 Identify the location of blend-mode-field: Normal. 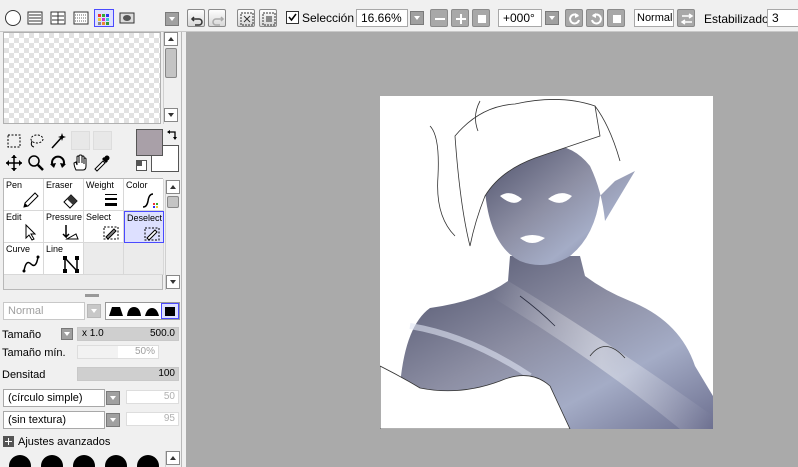
(654, 18).